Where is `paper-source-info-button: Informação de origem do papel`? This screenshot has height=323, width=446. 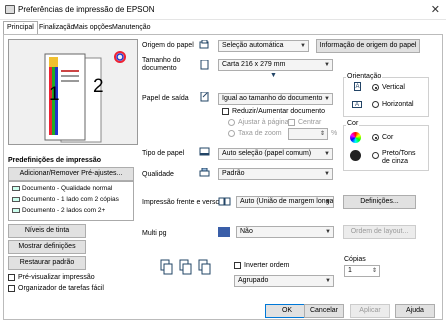 paper-source-info-button: Informação de origem do papel is located at coordinates (368, 46).